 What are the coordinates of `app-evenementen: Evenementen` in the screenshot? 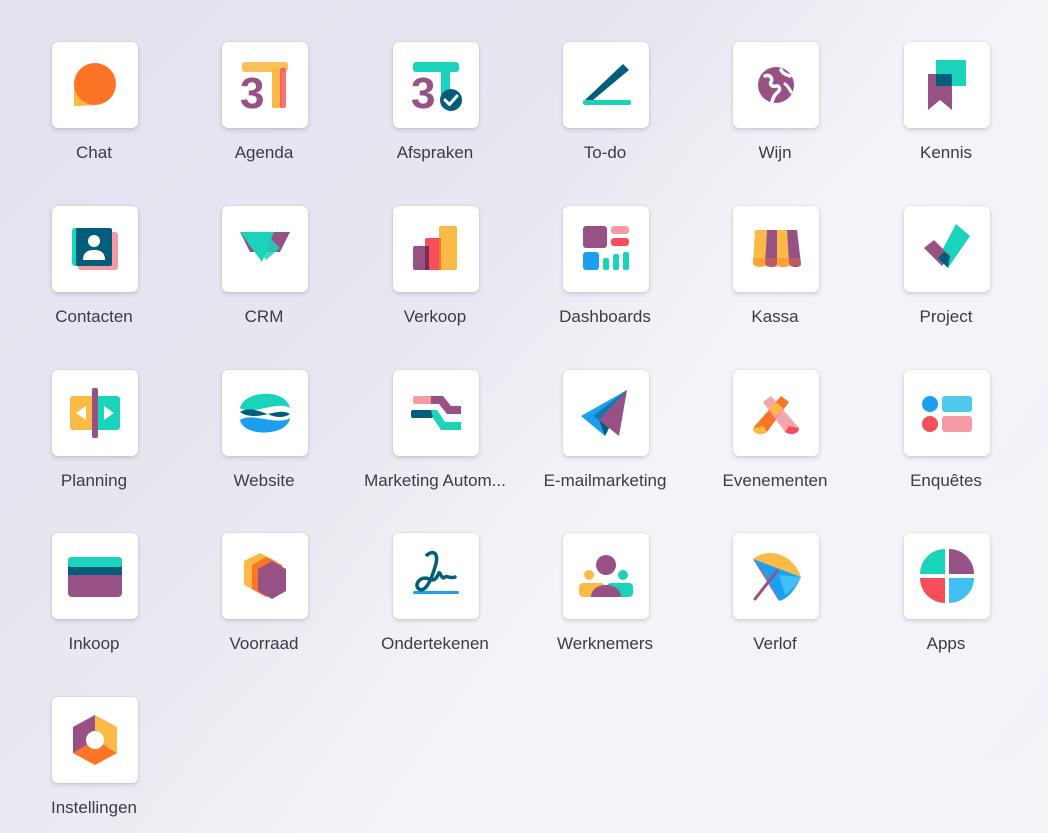 It's located at (775, 445).